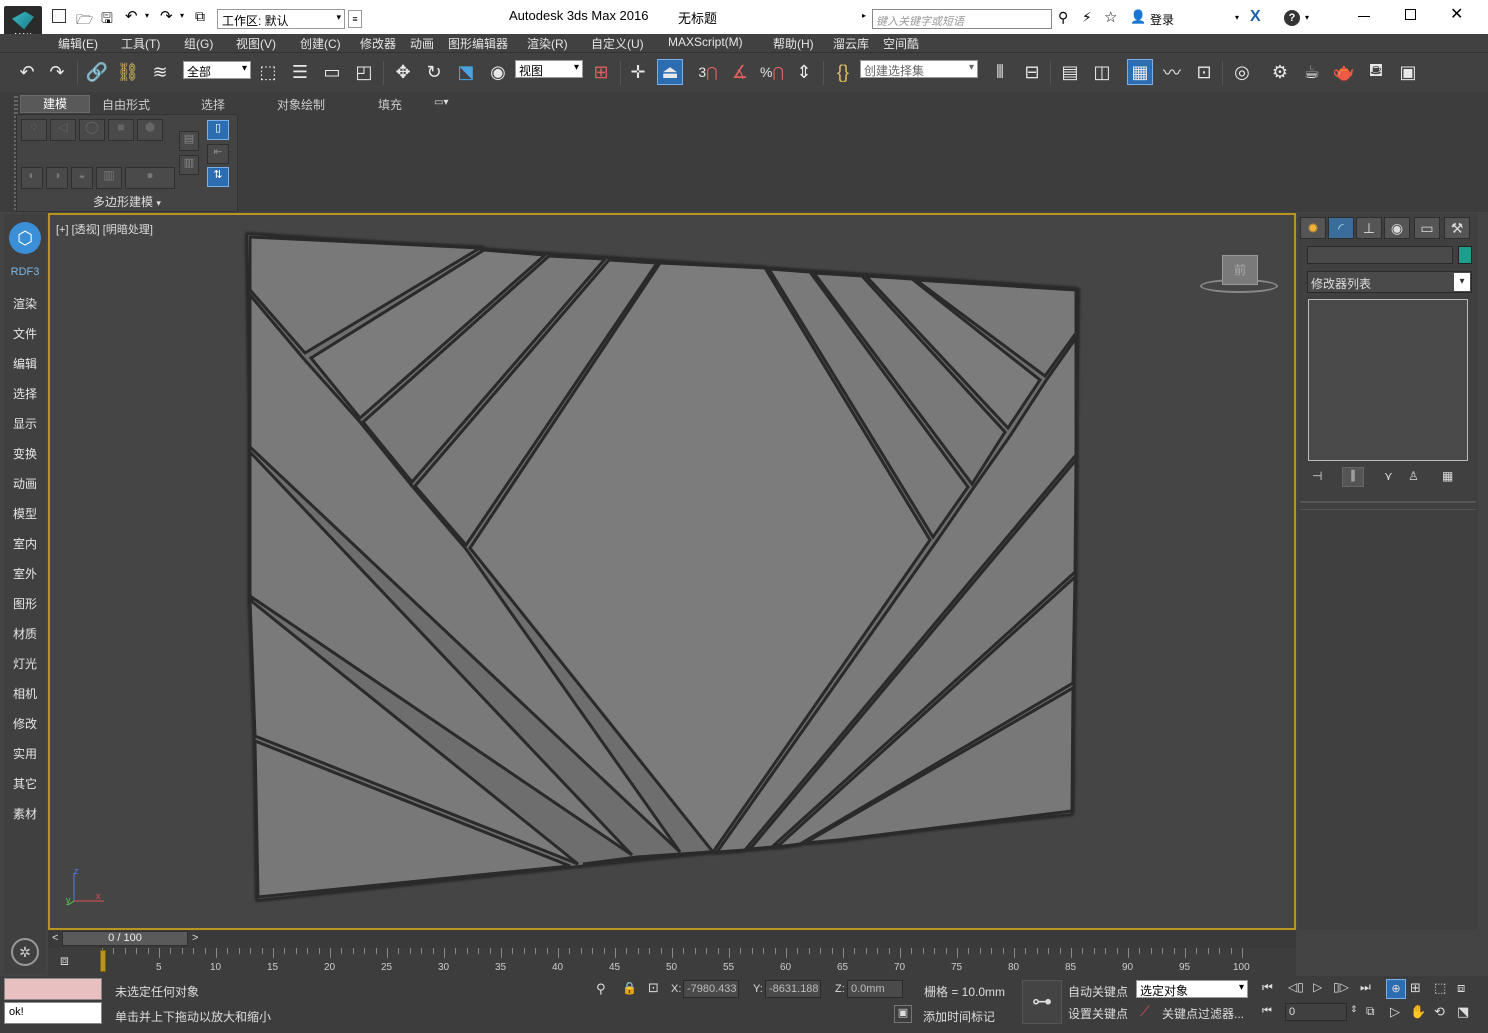 The width and height of the screenshot is (1488, 1033). What do you see at coordinates (1461, 988) in the screenshot?
I see `zoom-extents-all-icon: ⧈` at bounding box center [1461, 988].